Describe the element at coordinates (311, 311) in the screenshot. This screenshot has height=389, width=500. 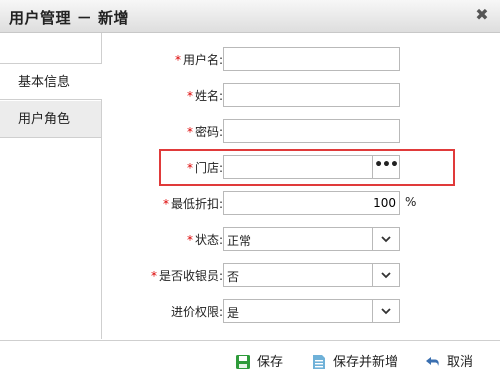
I see `purchase-permission-select: 是` at that location.